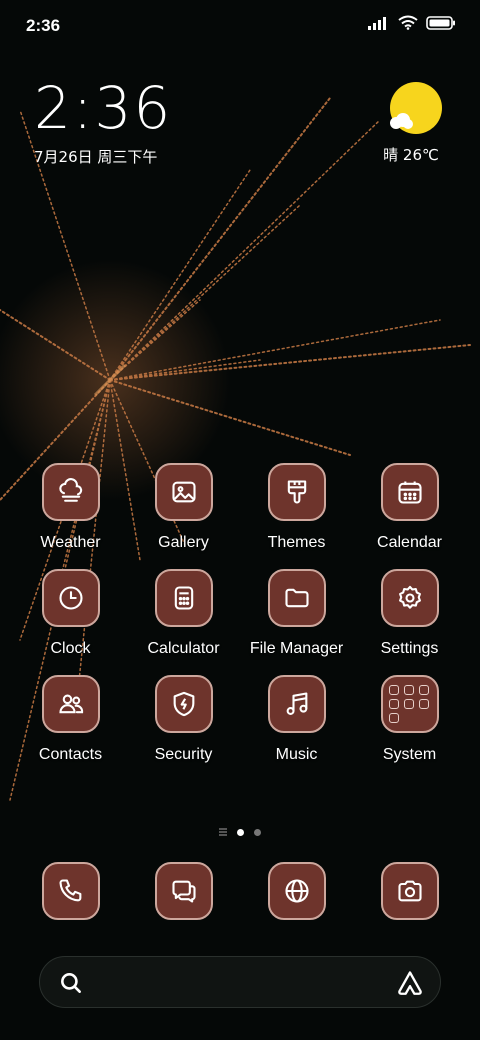  I want to click on app-label: Themes, so click(296, 542).